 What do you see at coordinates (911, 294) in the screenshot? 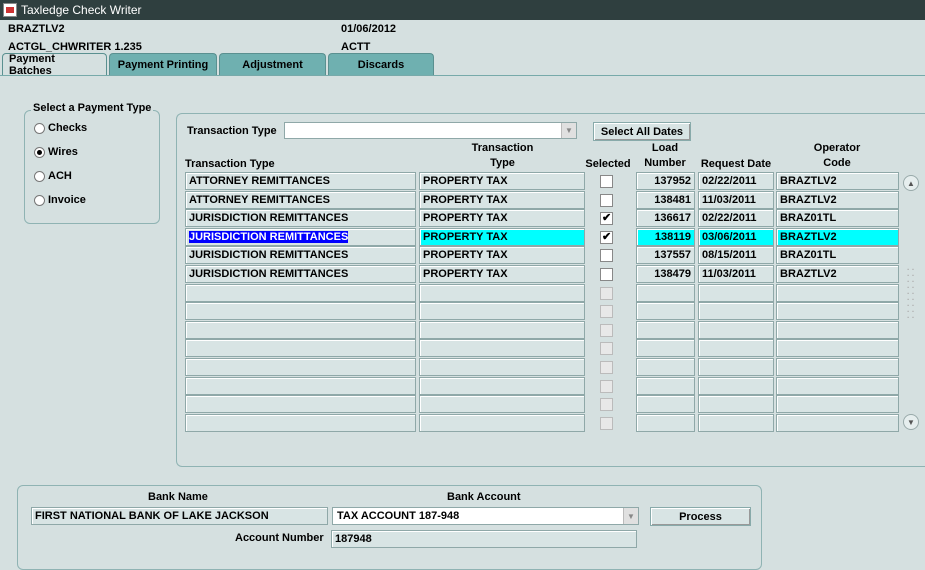
I see `scroll-grip-icon: · · · · · · · · · · · · · · · · · ·` at bounding box center [911, 294].